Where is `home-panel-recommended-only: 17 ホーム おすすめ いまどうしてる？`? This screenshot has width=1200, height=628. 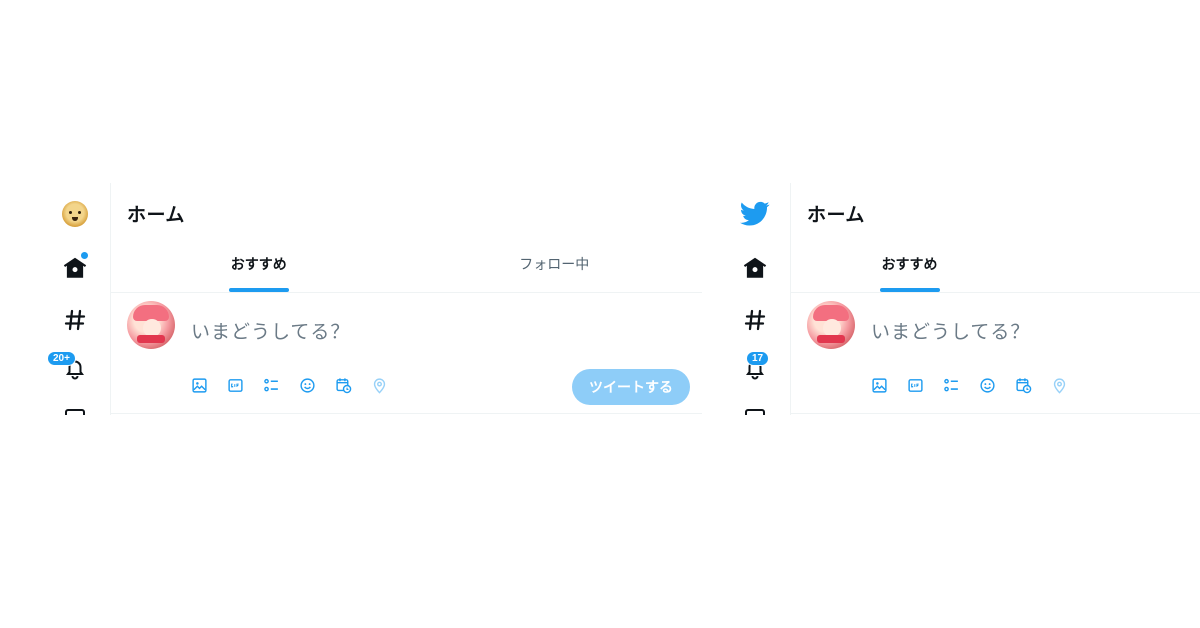 home-panel-recommended-only: 17 ホーム おすすめ いまどうしてる？ is located at coordinates (960, 299).